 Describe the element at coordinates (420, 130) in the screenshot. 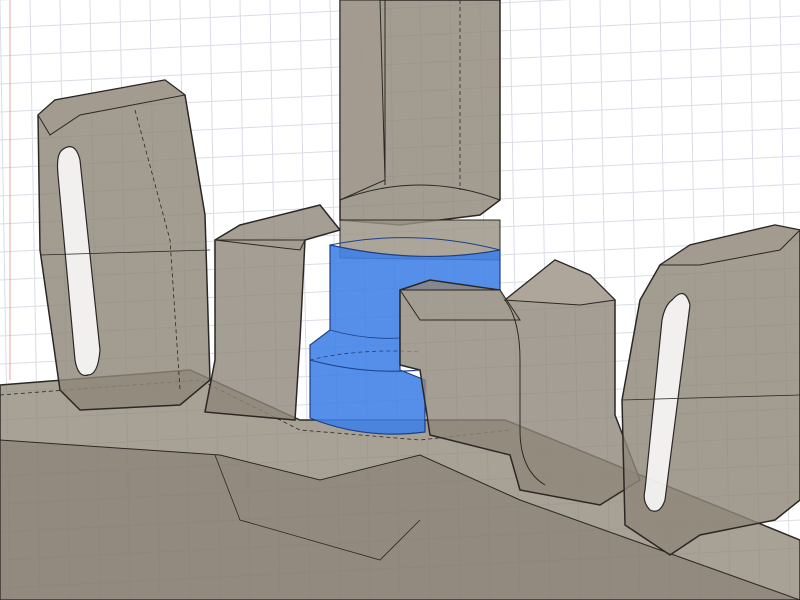

I see `vertical-shaft` at that location.